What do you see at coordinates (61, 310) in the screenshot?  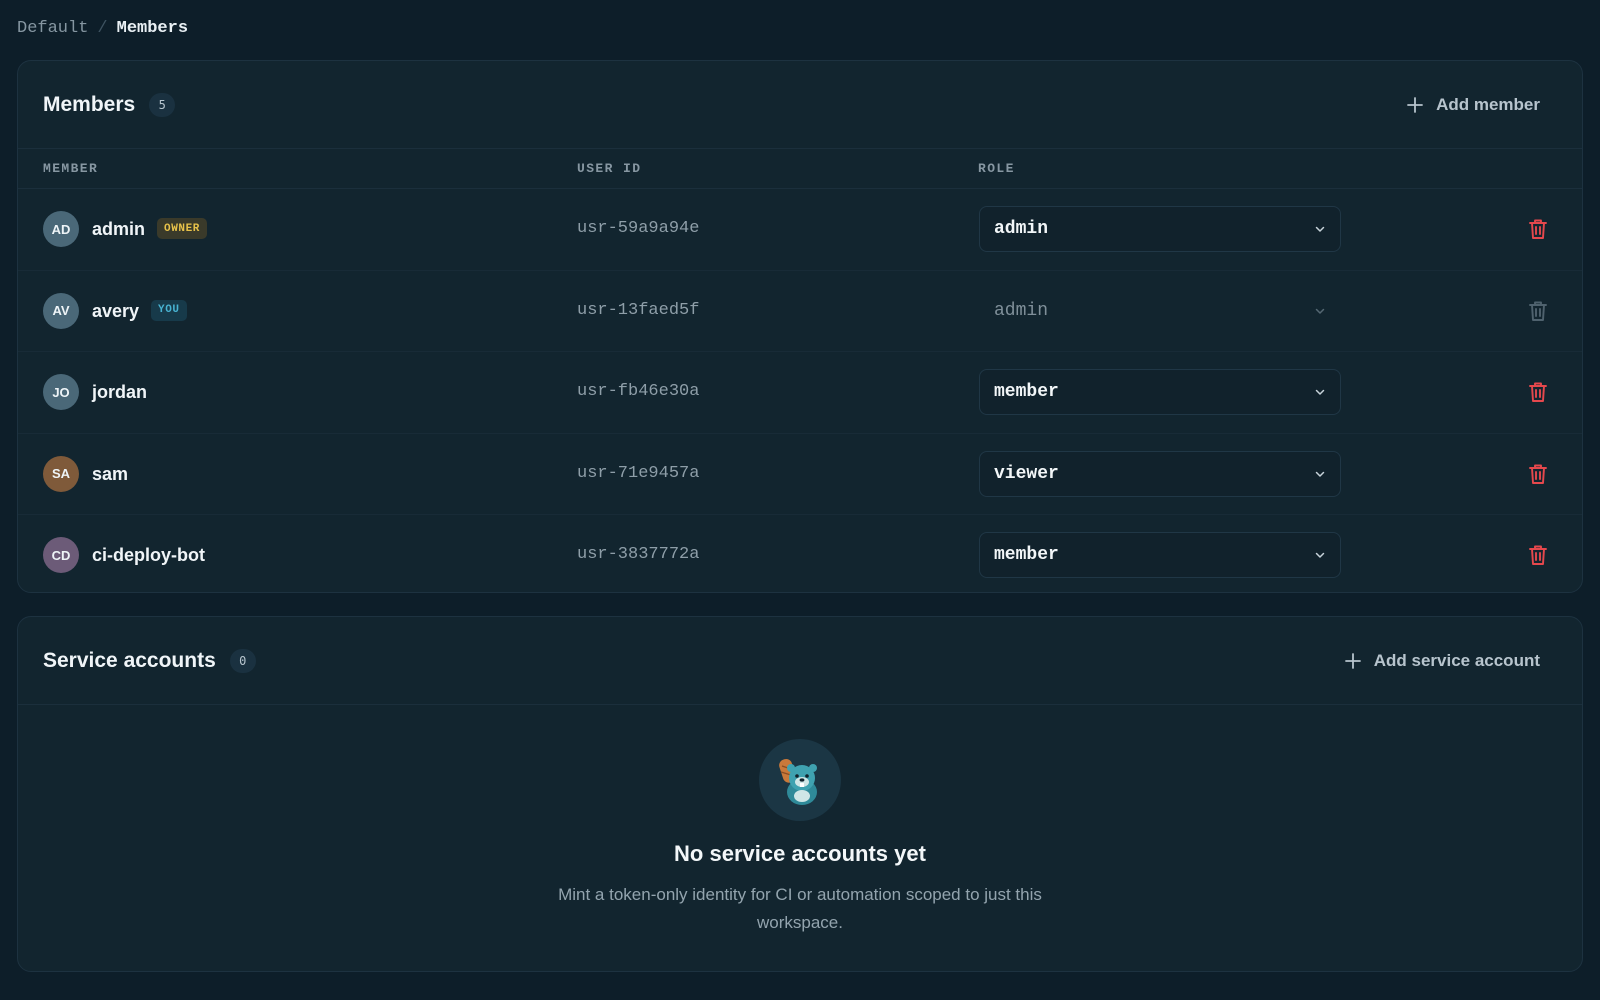 I see `avatar: AV` at bounding box center [61, 310].